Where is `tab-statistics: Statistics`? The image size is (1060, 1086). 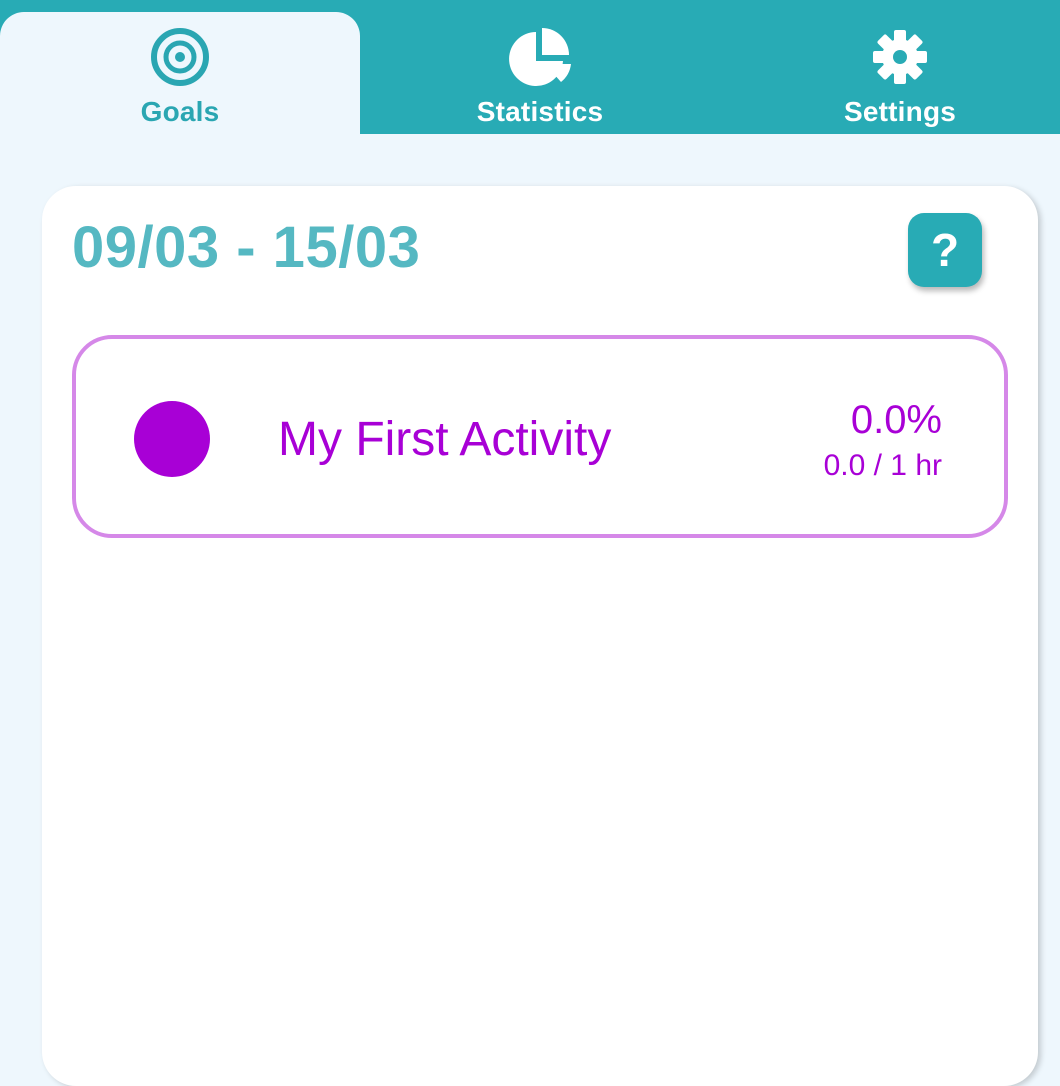
tab-statistics: Statistics is located at coordinates (540, 67).